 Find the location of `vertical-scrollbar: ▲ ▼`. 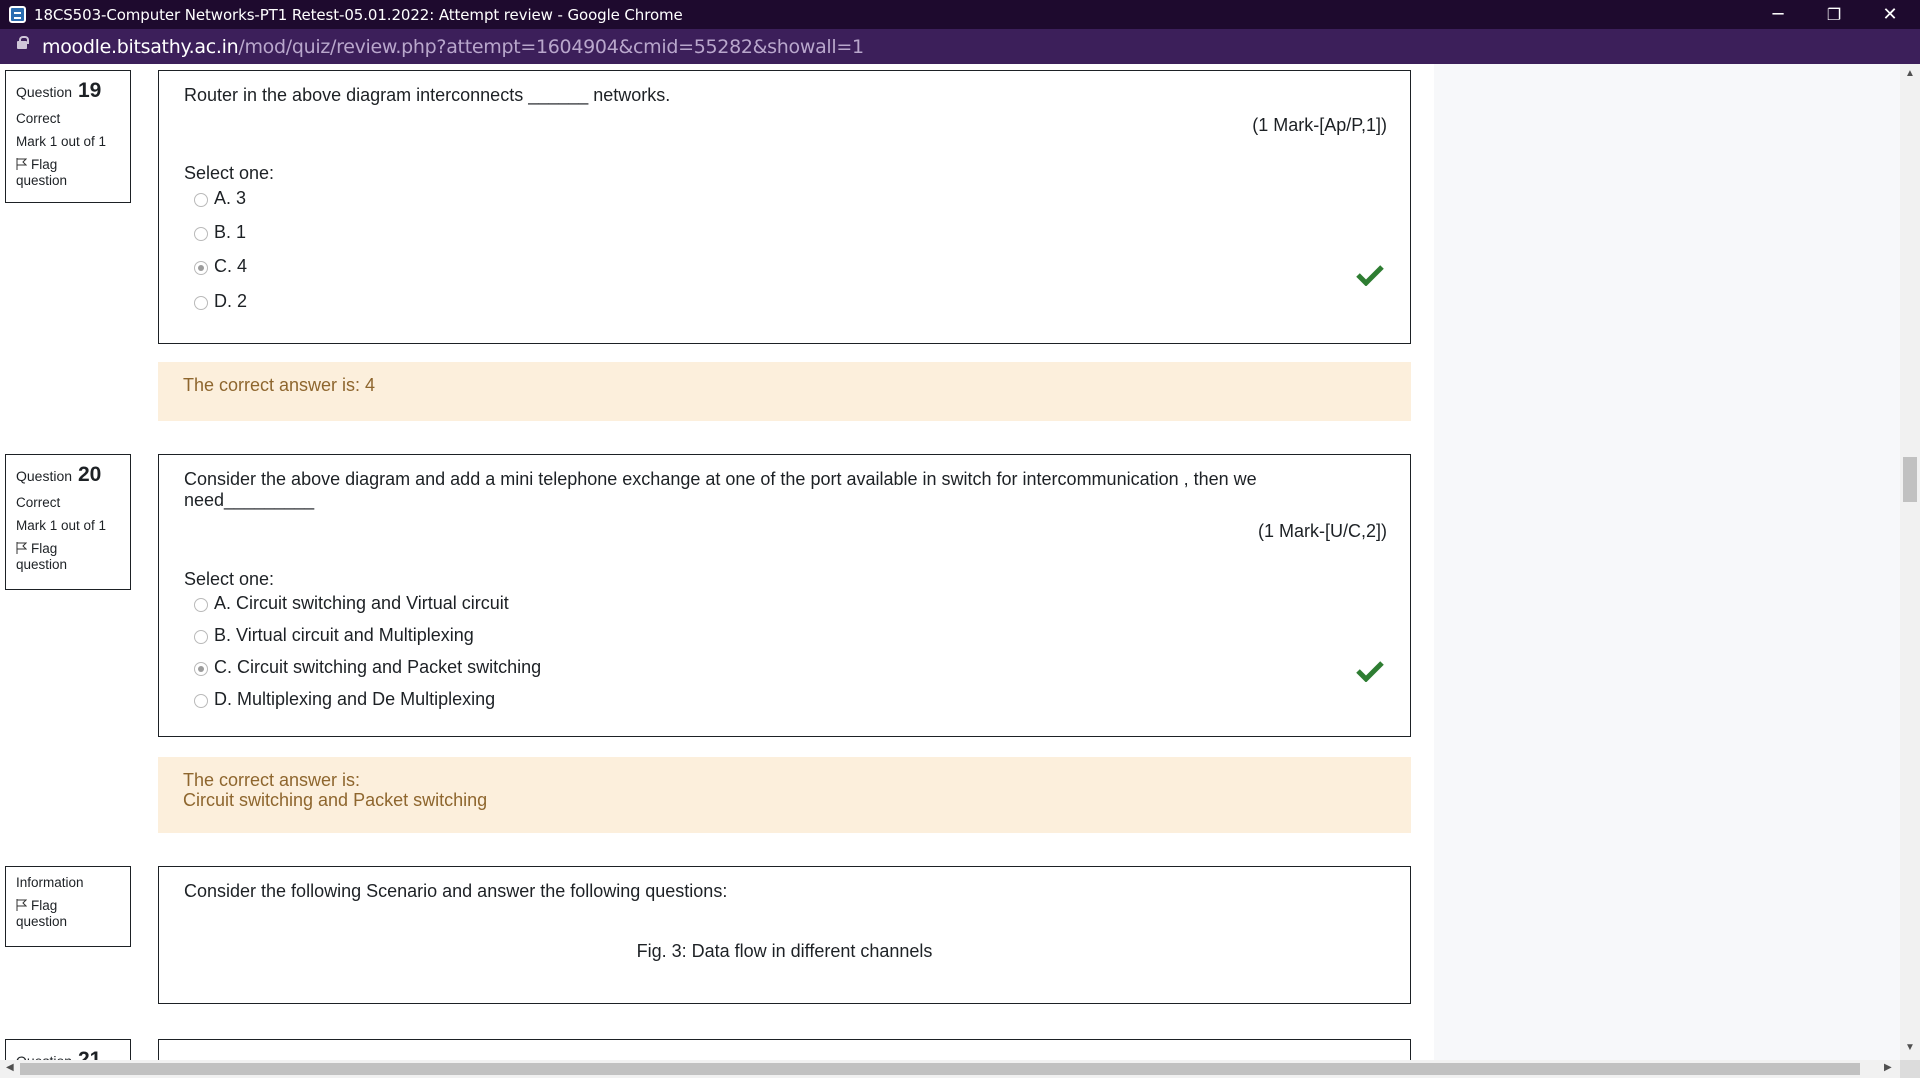

vertical-scrollbar: ▲ ▼ is located at coordinates (1910, 562).